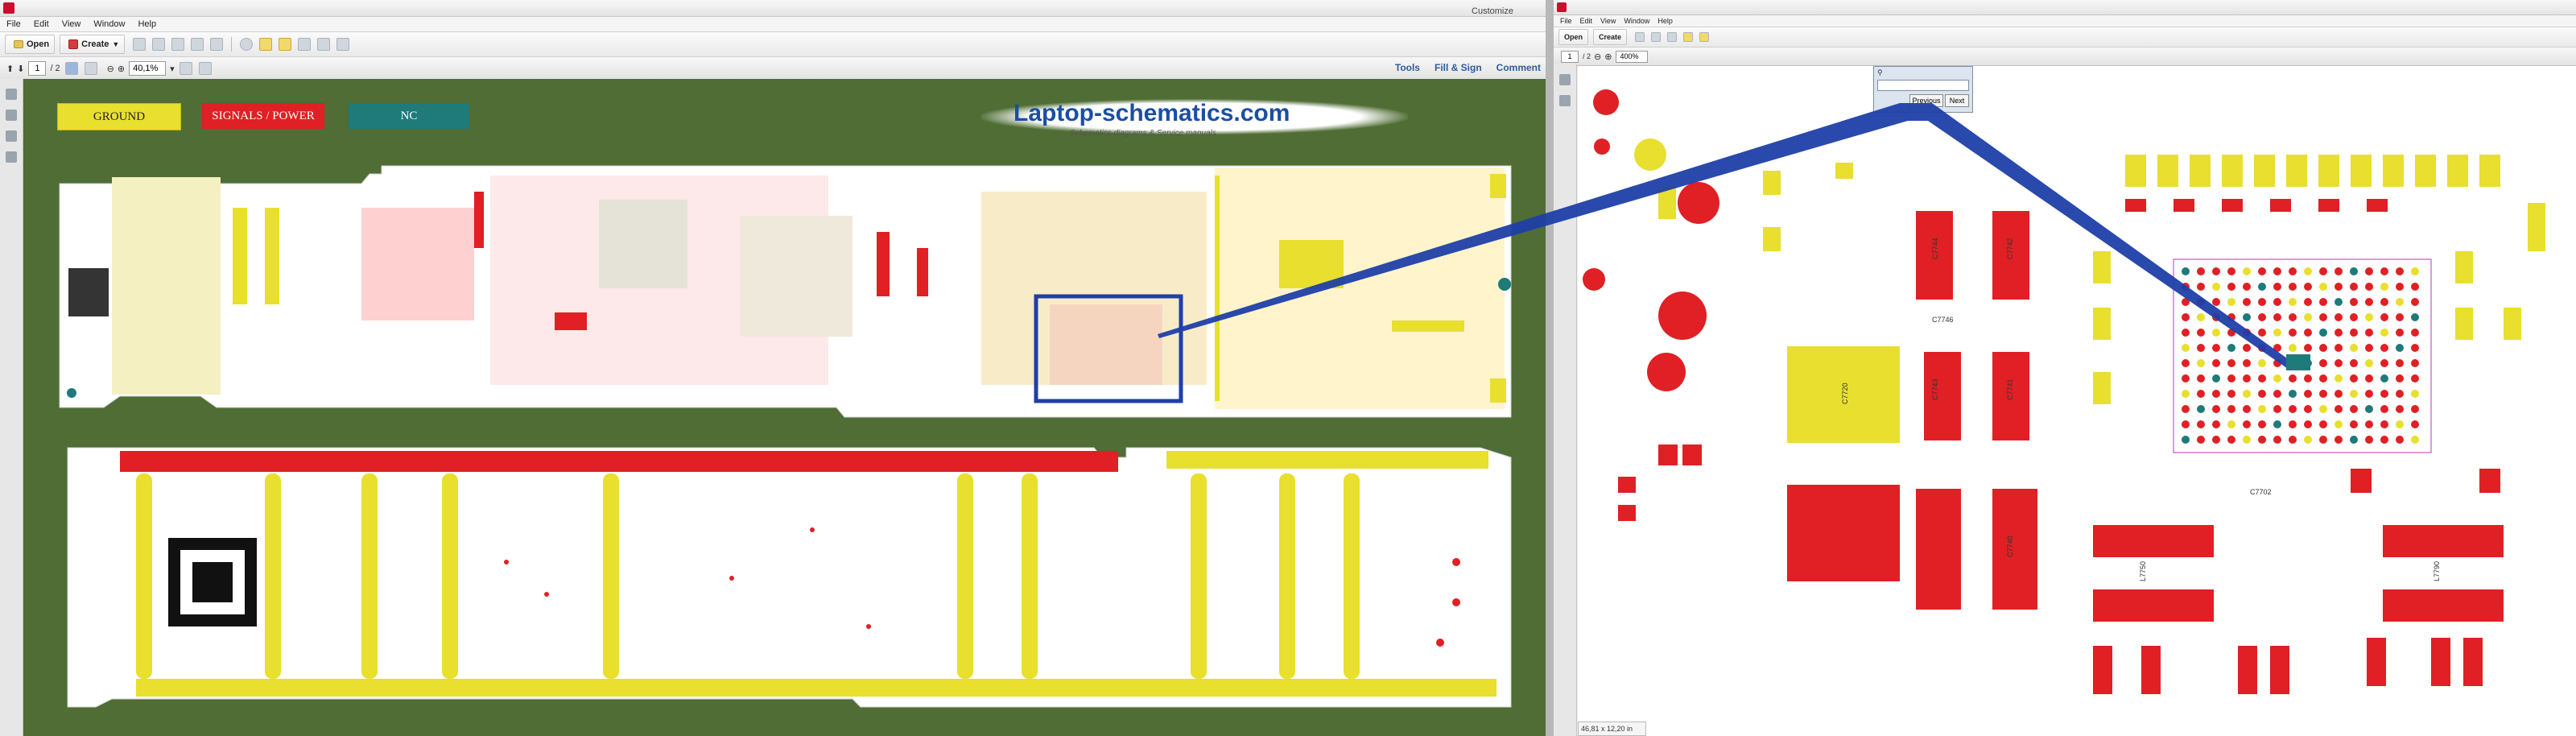 The image size is (2576, 736). What do you see at coordinates (324, 44) in the screenshot?
I see `stamp-icon` at bounding box center [324, 44].